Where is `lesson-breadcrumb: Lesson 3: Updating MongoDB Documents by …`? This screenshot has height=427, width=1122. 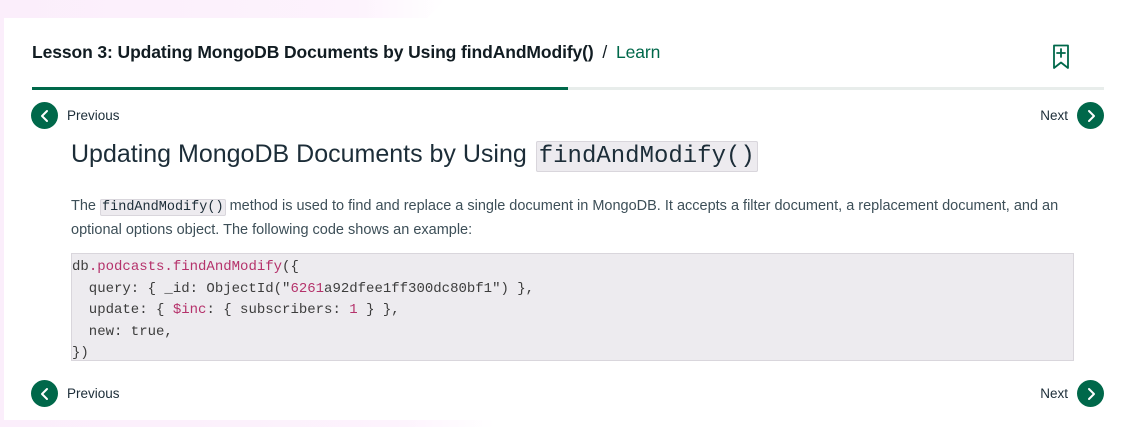
lesson-breadcrumb: Lesson 3: Updating MongoDB Documents by … is located at coordinates (346, 52).